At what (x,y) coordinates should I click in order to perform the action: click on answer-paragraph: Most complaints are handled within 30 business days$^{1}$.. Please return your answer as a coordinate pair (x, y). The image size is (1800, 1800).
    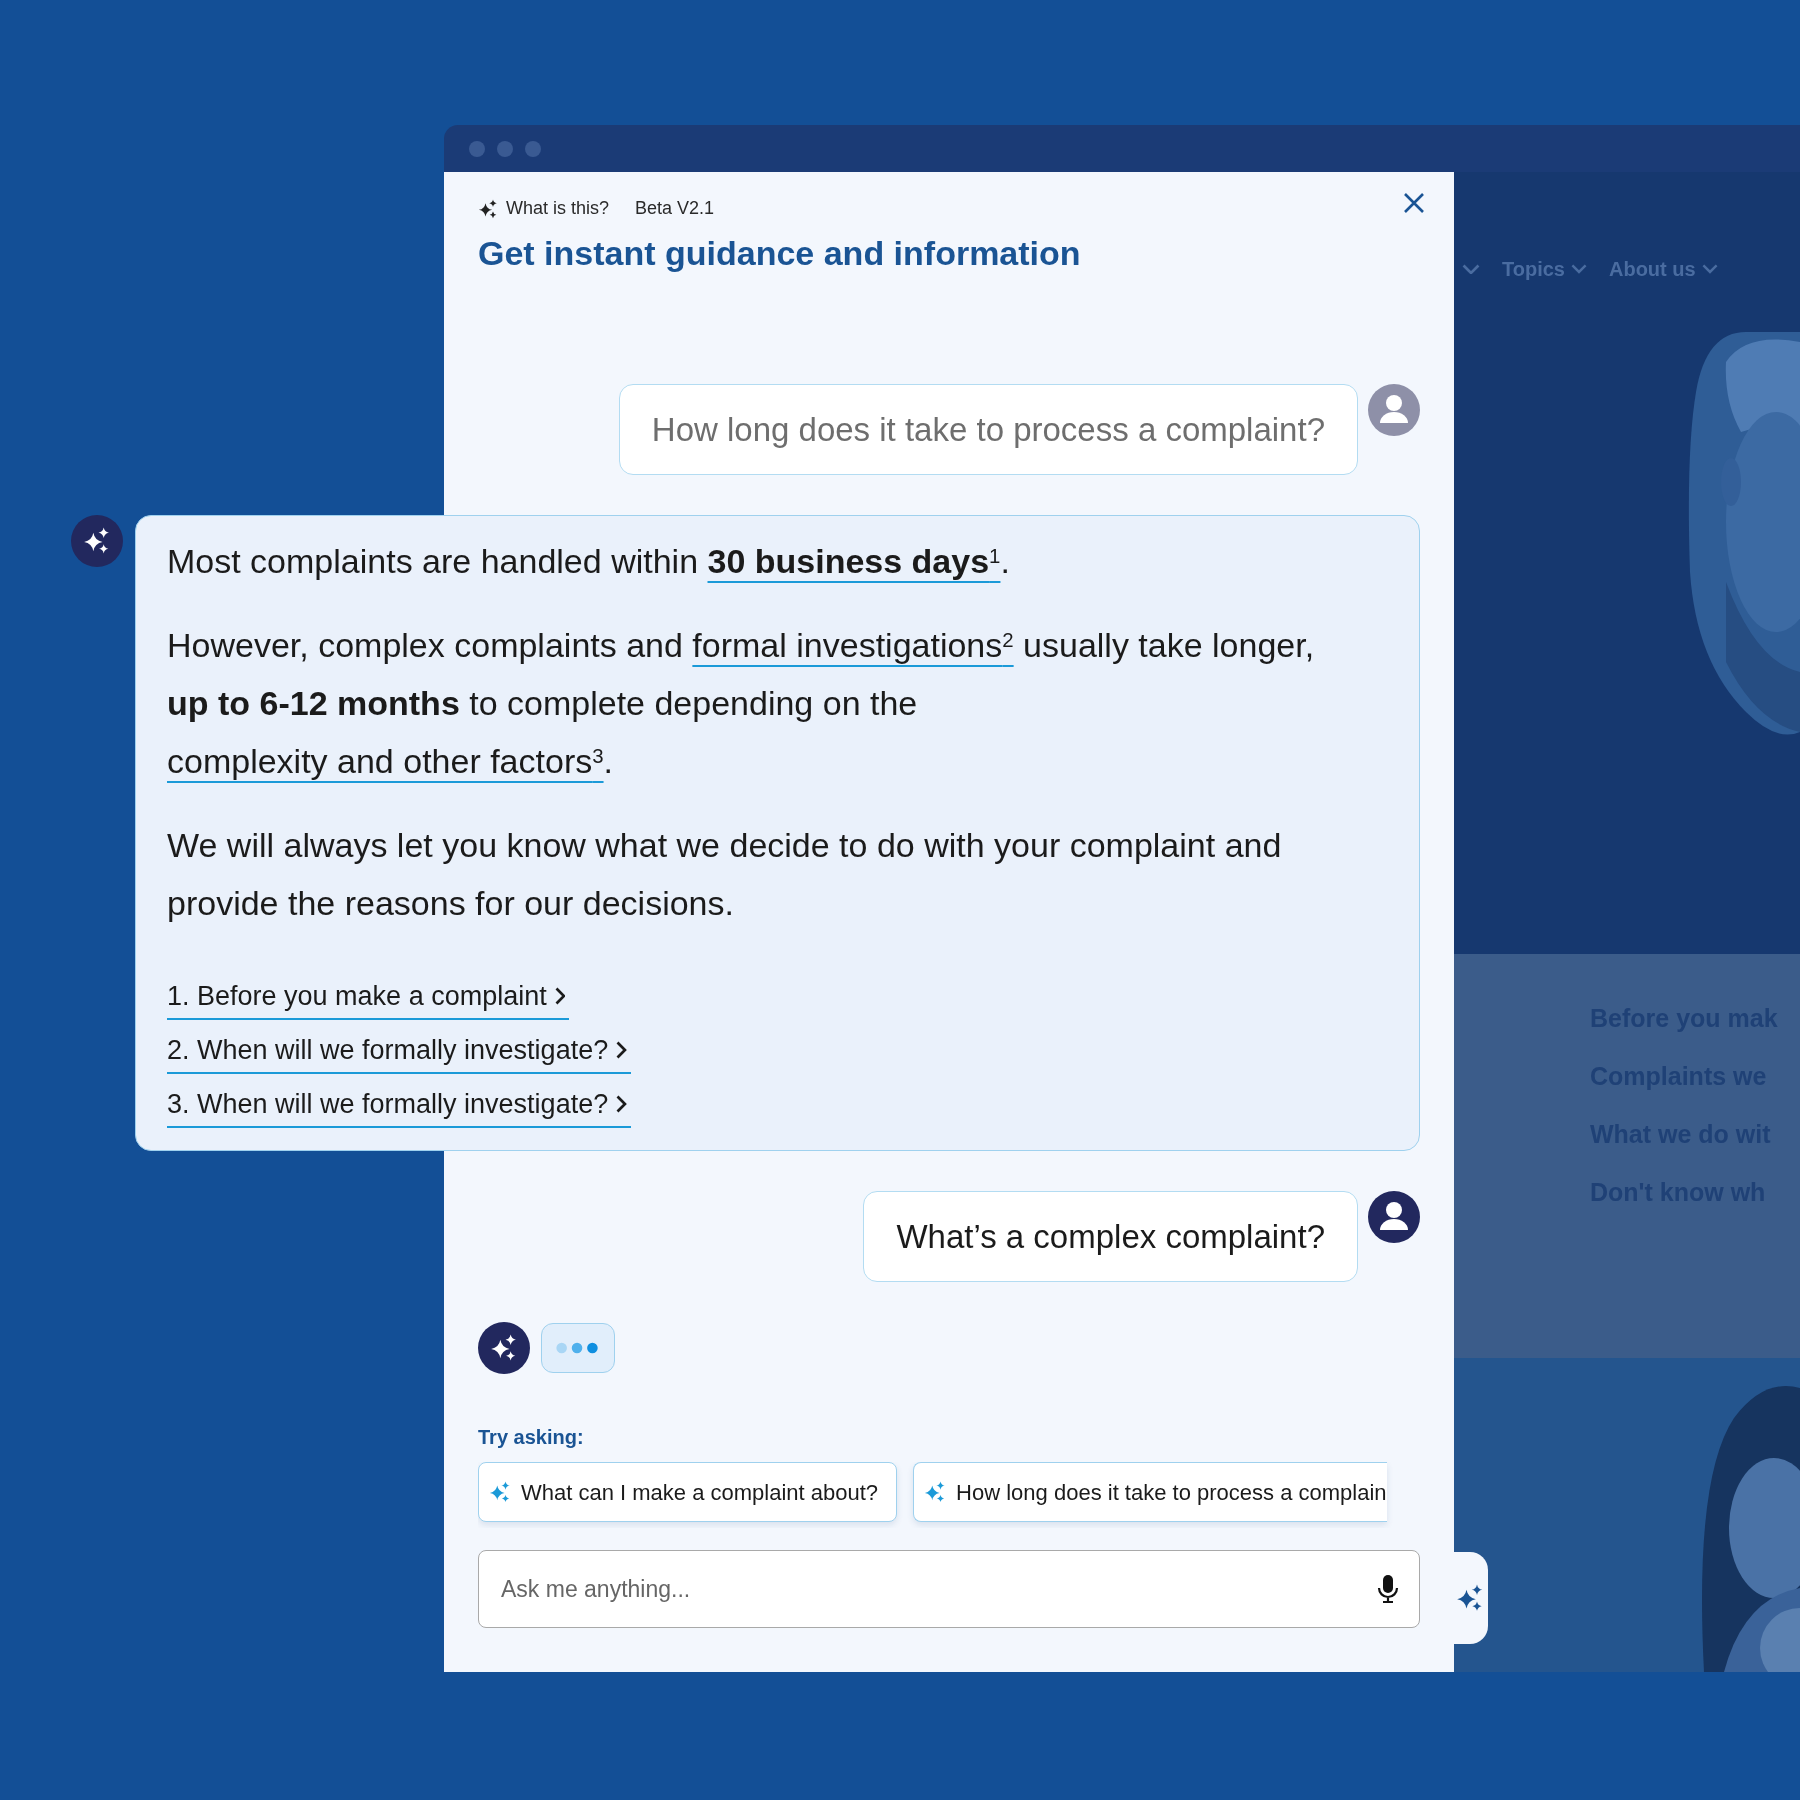
    Looking at the image, I should click on (589, 561).